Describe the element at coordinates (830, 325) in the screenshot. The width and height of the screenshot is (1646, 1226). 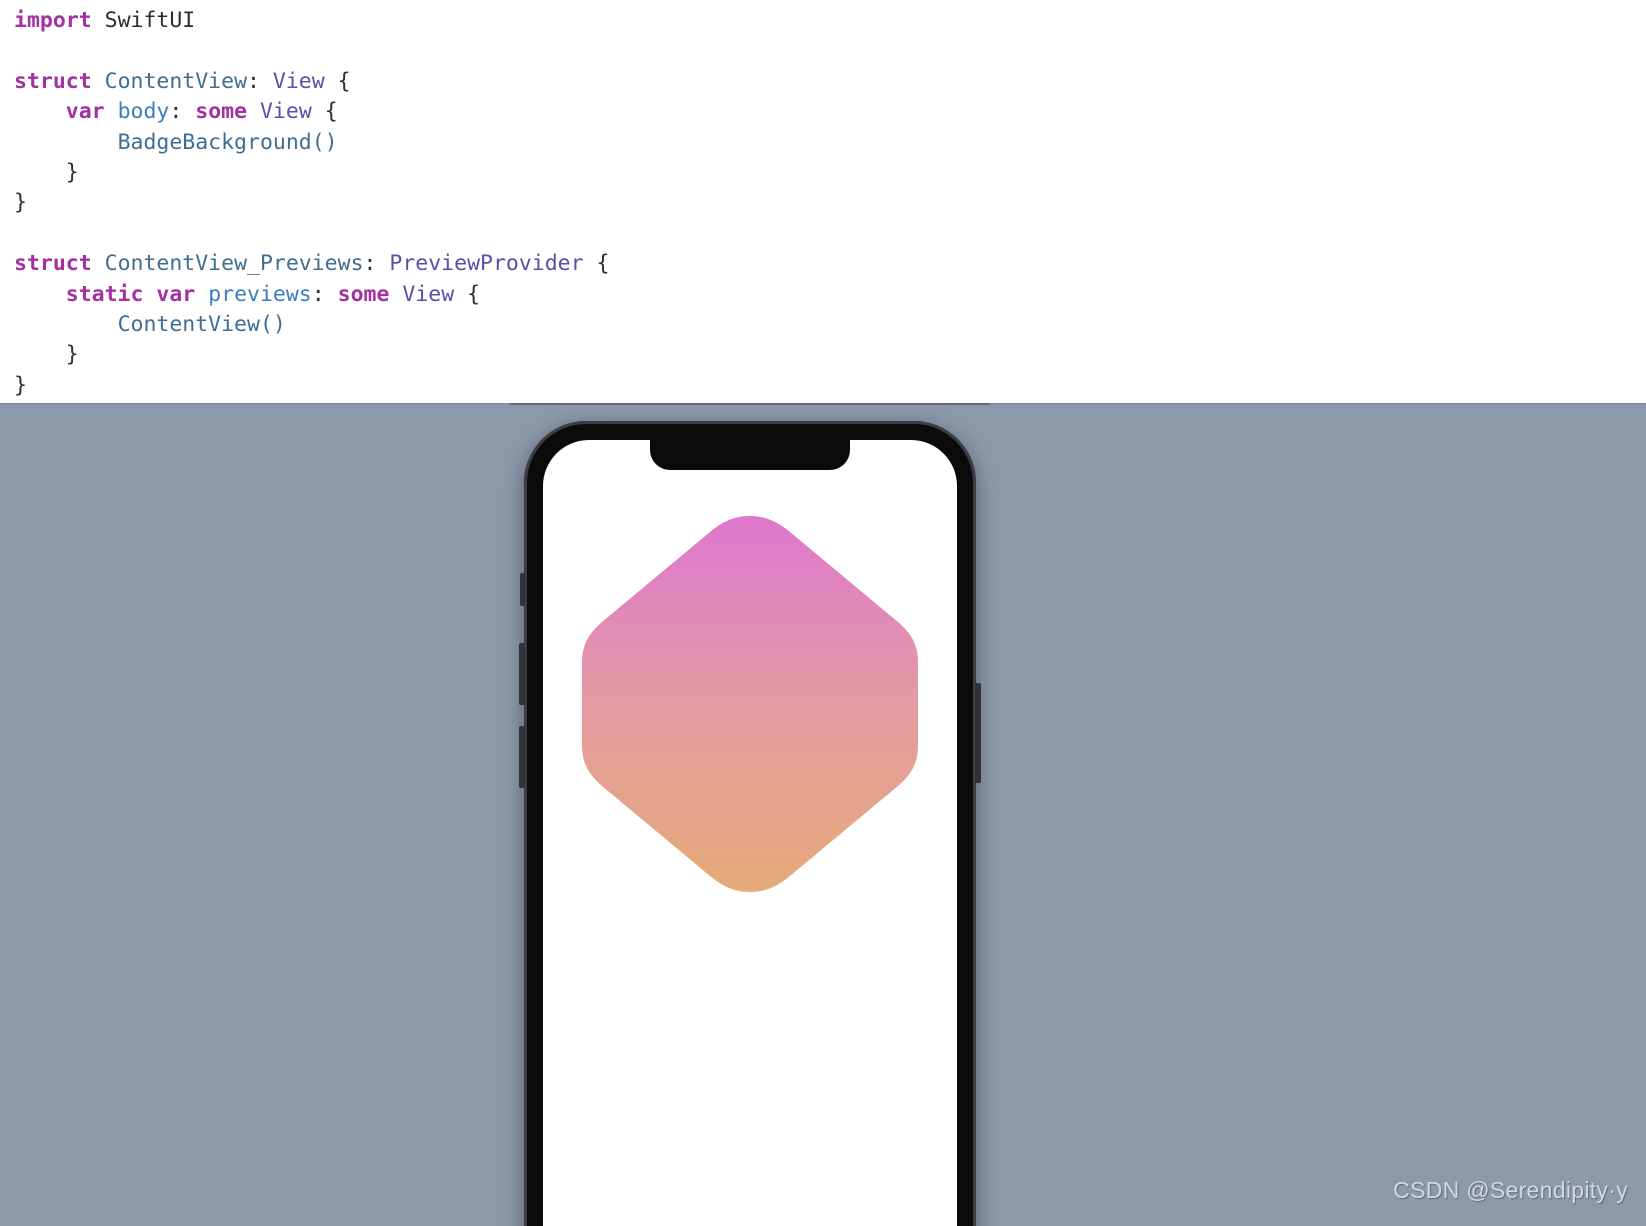
I see `code-line: ContentView()` at that location.